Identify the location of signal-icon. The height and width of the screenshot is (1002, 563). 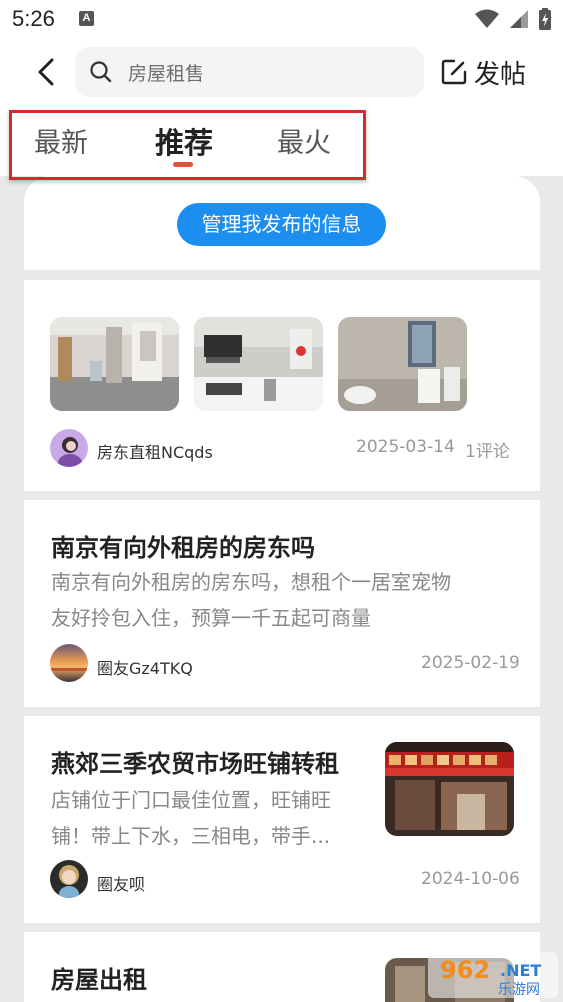
(519, 19).